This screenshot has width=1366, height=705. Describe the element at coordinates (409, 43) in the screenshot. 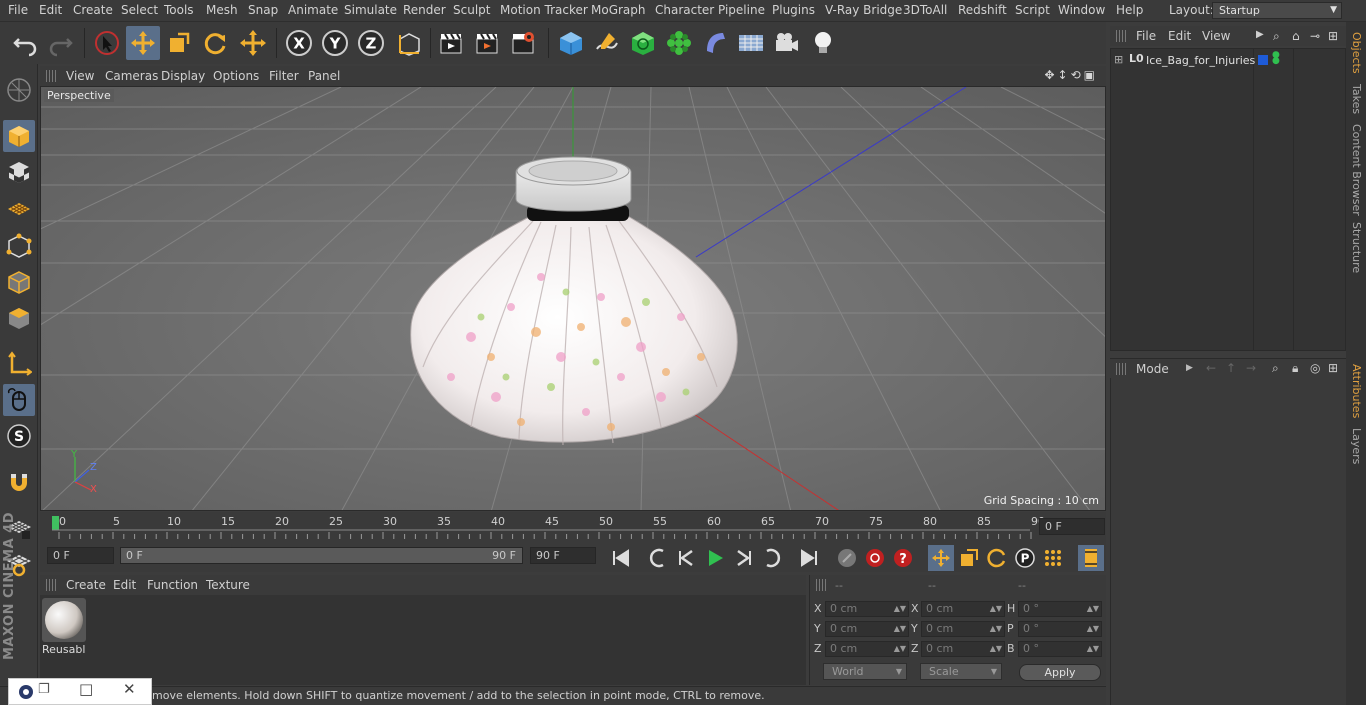

I see `coordinate-system-button` at that location.